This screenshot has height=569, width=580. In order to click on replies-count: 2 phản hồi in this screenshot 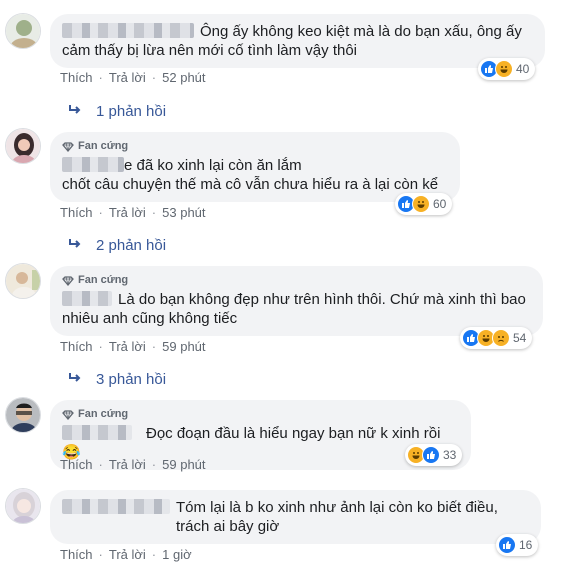, I will do `click(131, 245)`.